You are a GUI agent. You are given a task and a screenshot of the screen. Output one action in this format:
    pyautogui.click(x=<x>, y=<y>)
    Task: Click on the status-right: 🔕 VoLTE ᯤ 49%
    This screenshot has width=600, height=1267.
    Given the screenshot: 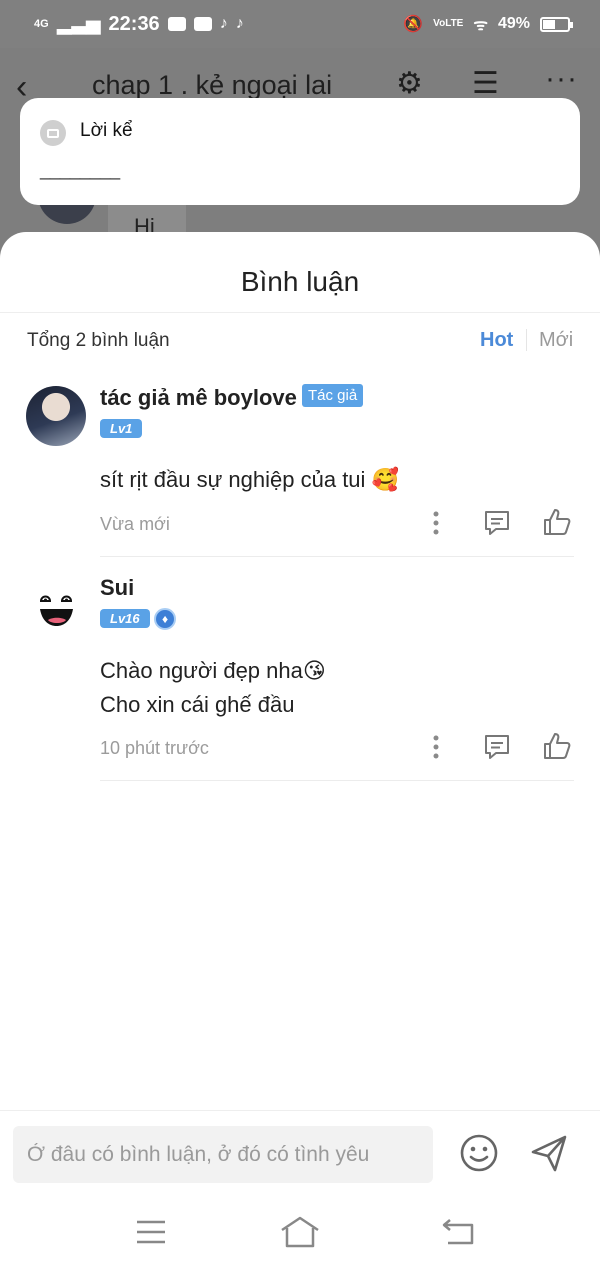 What is the action you would take?
    pyautogui.click(x=488, y=24)
    